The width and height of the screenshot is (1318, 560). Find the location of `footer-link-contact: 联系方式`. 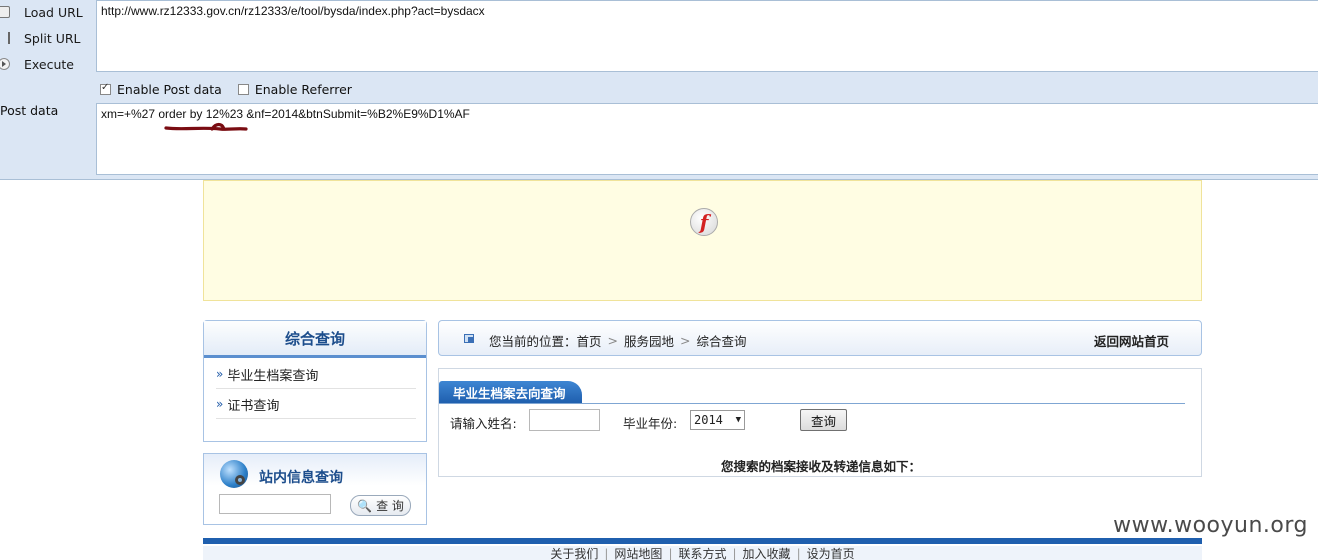

footer-link-contact: 联系方式 is located at coordinates (702, 553).